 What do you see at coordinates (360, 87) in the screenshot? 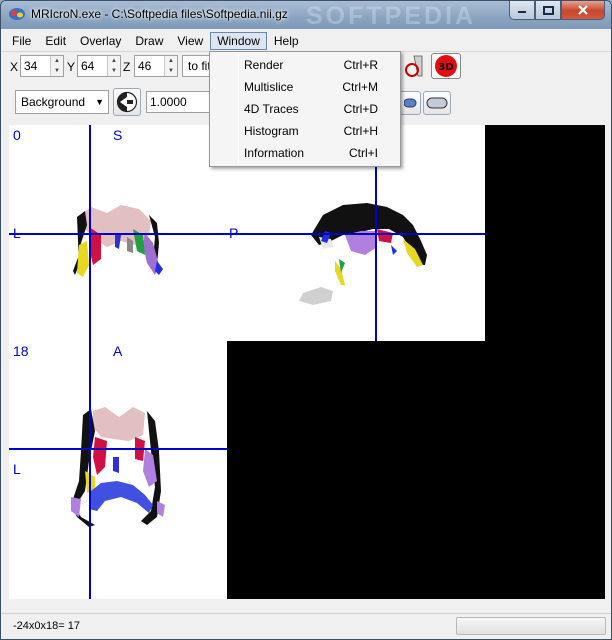
I see `menu-item-shortcut: Ctrl+M` at bounding box center [360, 87].